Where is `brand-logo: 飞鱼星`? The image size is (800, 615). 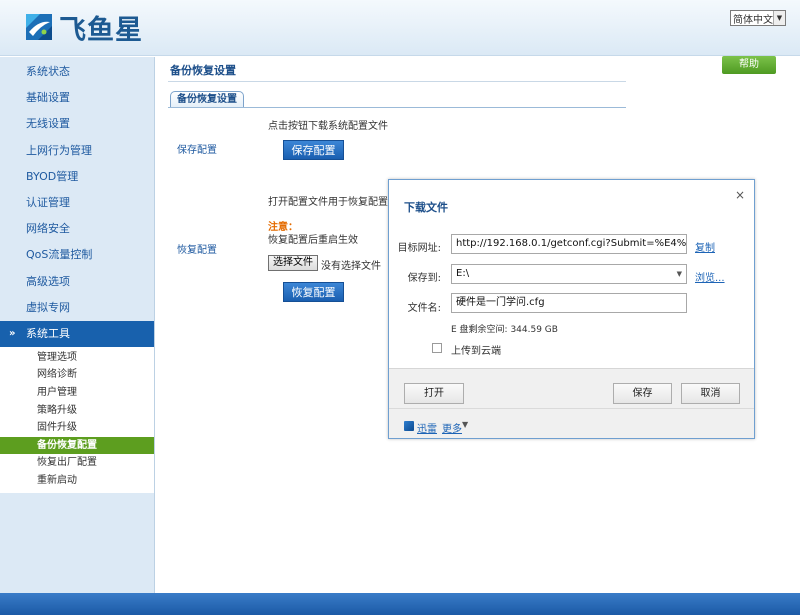
brand-logo: 飞鱼星 is located at coordinates (90, 27).